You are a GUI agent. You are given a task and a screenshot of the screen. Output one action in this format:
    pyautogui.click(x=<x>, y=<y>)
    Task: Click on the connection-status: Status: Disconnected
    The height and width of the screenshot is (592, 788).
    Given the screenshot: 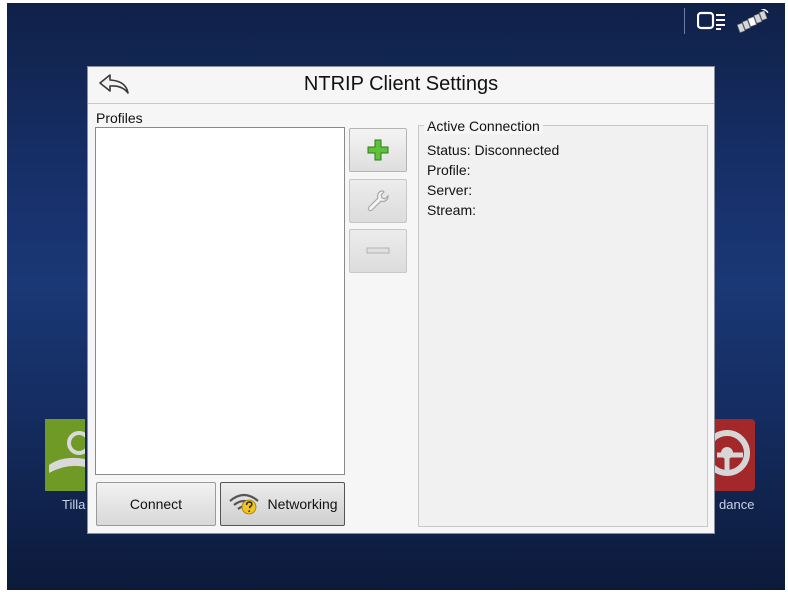 What is the action you would take?
    pyautogui.click(x=493, y=150)
    